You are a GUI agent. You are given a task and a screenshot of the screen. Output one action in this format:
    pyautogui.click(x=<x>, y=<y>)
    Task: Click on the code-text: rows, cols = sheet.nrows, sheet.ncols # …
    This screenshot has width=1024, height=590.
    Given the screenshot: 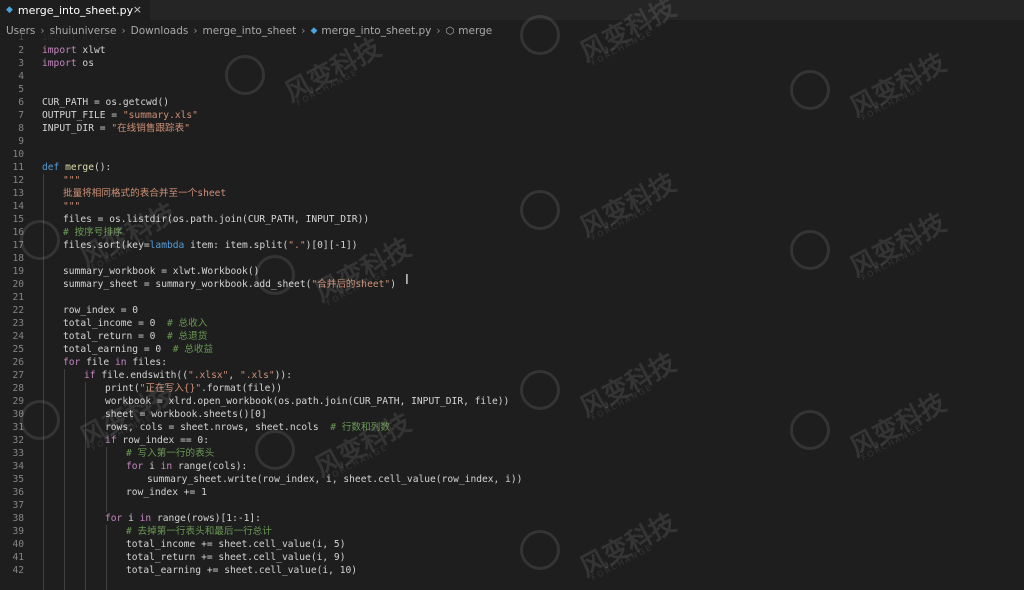 What is the action you would take?
    pyautogui.click(x=247, y=427)
    